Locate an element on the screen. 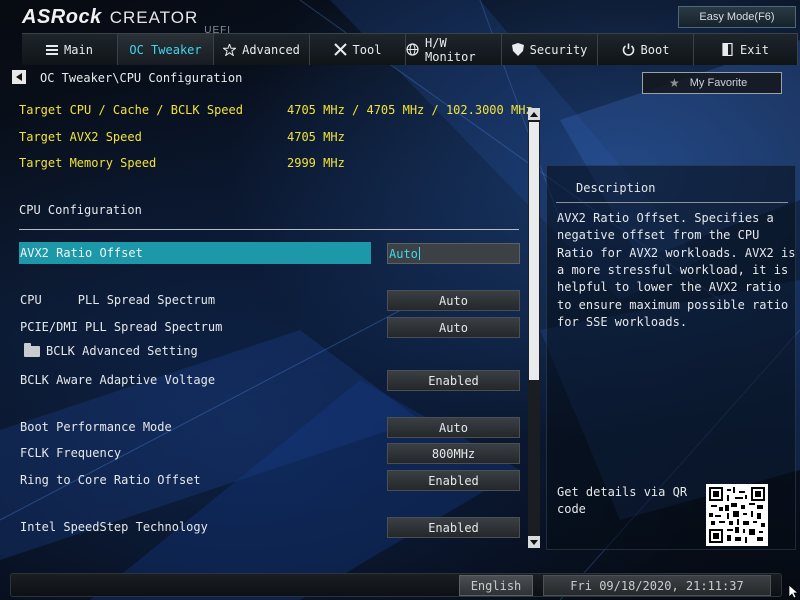 The height and width of the screenshot is (600, 800). qr-caption-line: code is located at coordinates (571, 509).